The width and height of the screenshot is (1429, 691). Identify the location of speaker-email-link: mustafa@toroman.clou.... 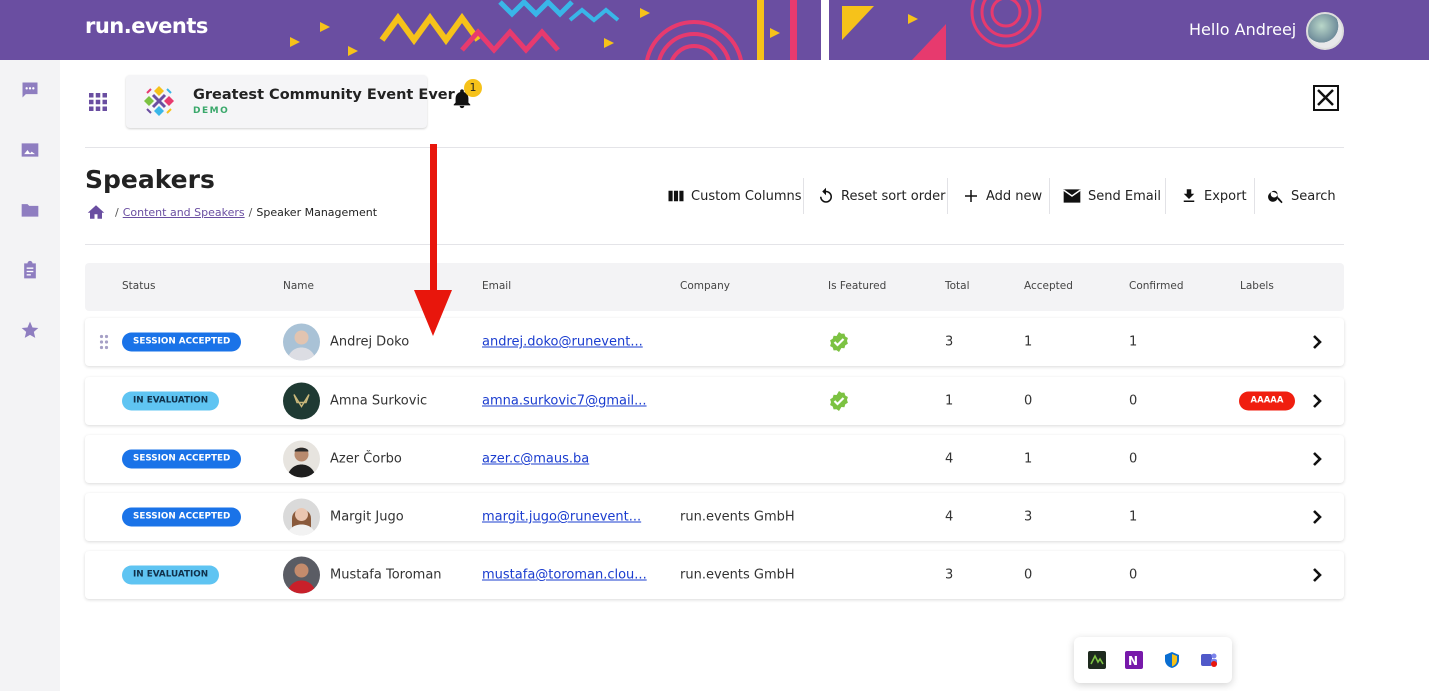
(564, 575).